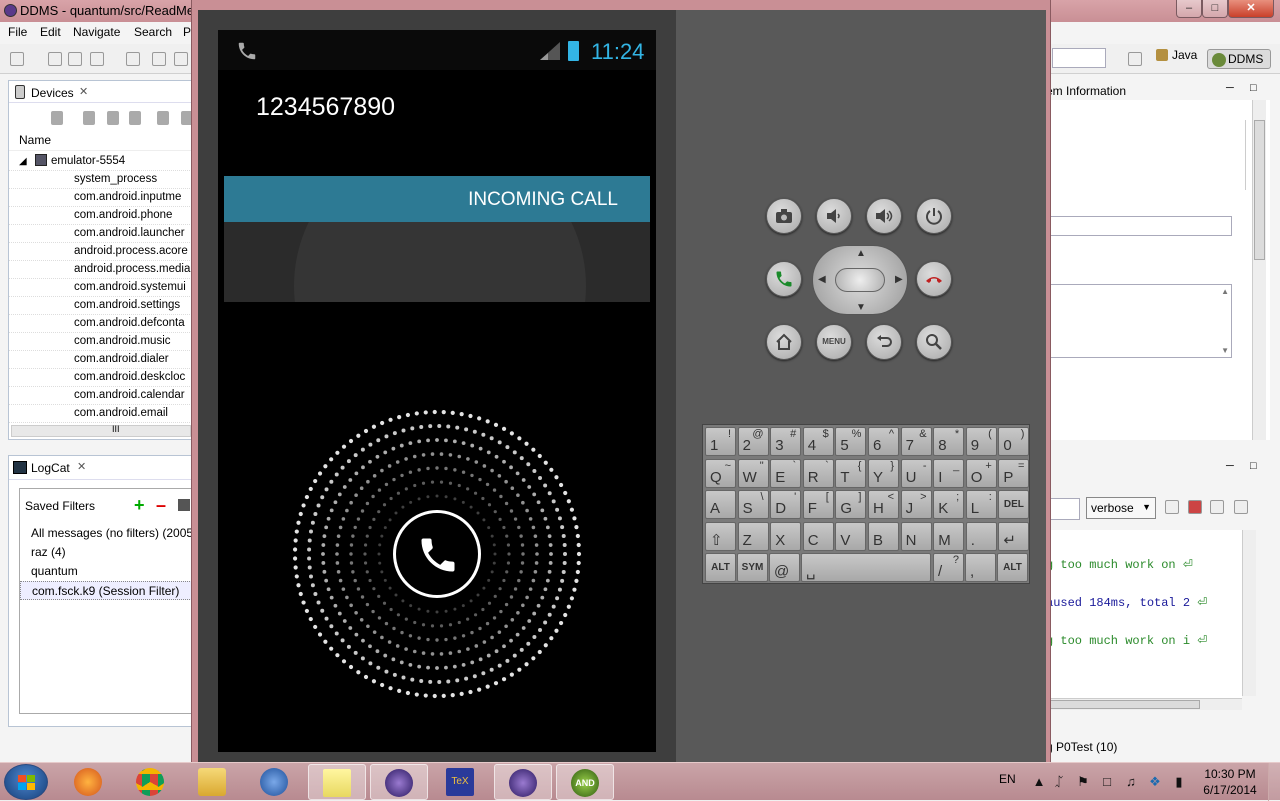 The width and height of the screenshot is (1280, 801). What do you see at coordinates (151, 782) in the screenshot?
I see `taskbar-chrome` at bounding box center [151, 782].